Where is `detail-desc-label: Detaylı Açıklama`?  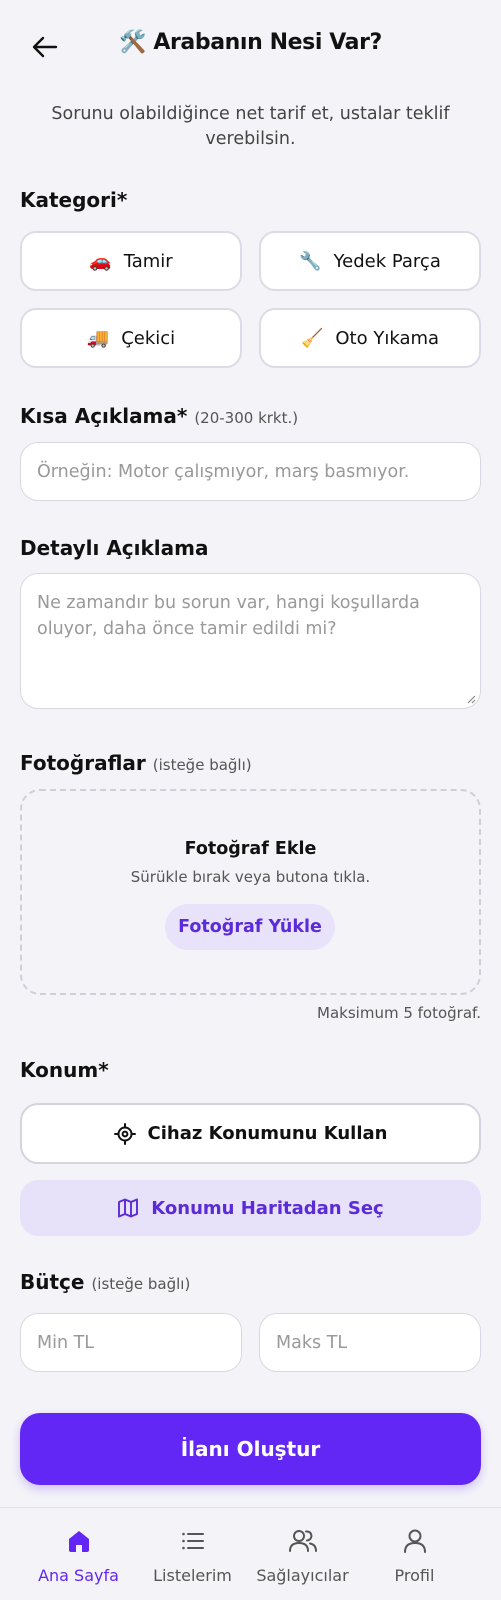
detail-desc-label: Detaylı Açıklama is located at coordinates (114, 548).